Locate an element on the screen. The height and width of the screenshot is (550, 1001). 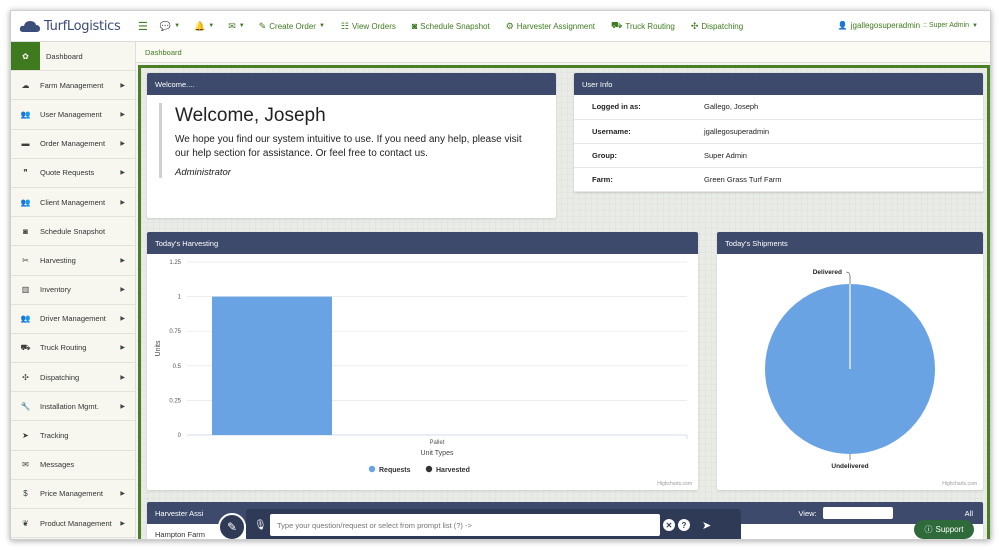
chat-dropdown: 💬 ▼ is located at coordinates (170, 26).